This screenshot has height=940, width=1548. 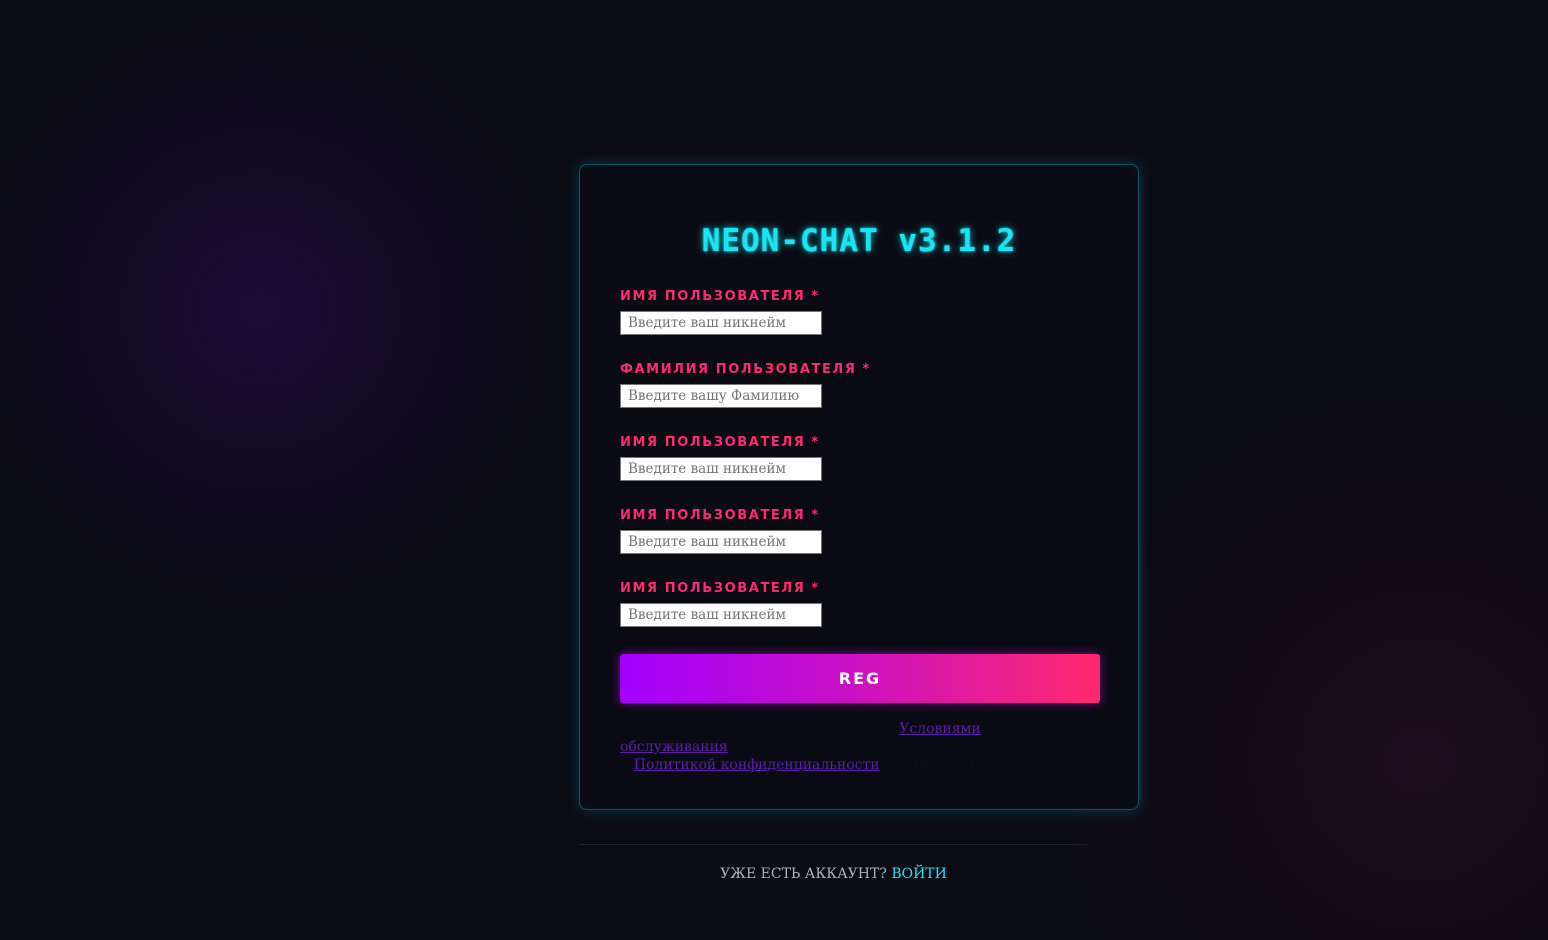 What do you see at coordinates (627, 765) in the screenshot?
I see `terms-middle: и` at bounding box center [627, 765].